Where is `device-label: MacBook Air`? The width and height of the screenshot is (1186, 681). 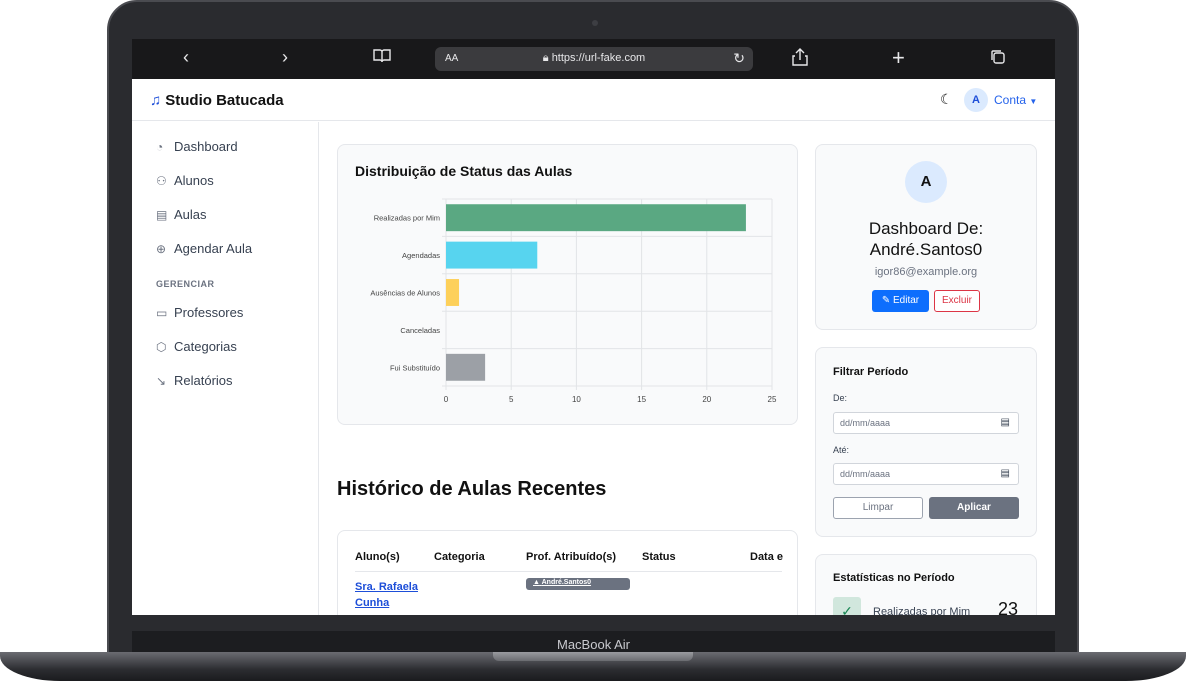 device-label: MacBook Air is located at coordinates (593, 644).